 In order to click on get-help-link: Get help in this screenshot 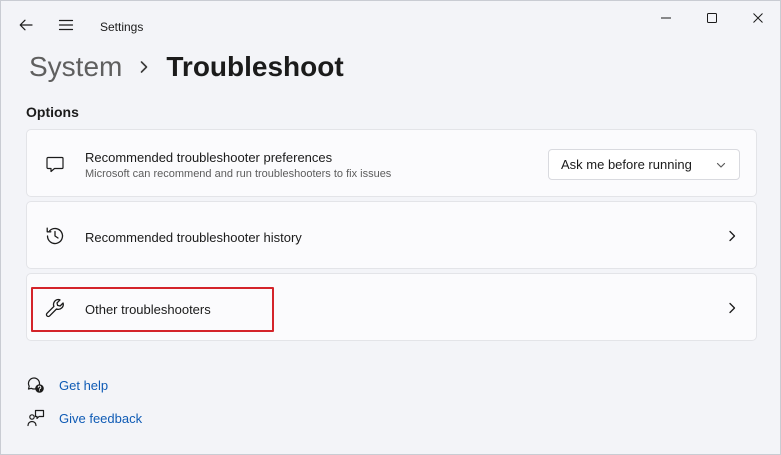, I will do `click(67, 385)`.